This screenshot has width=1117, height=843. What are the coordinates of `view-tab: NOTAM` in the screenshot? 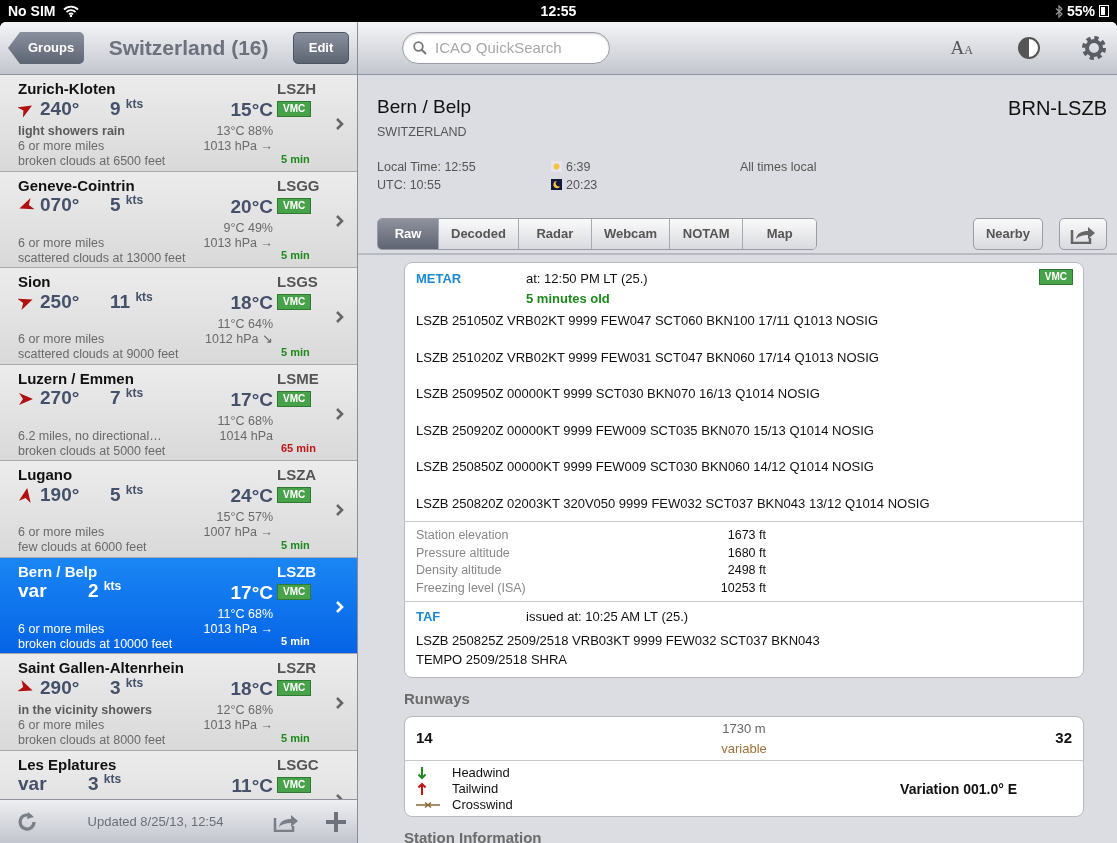 It's located at (707, 233).